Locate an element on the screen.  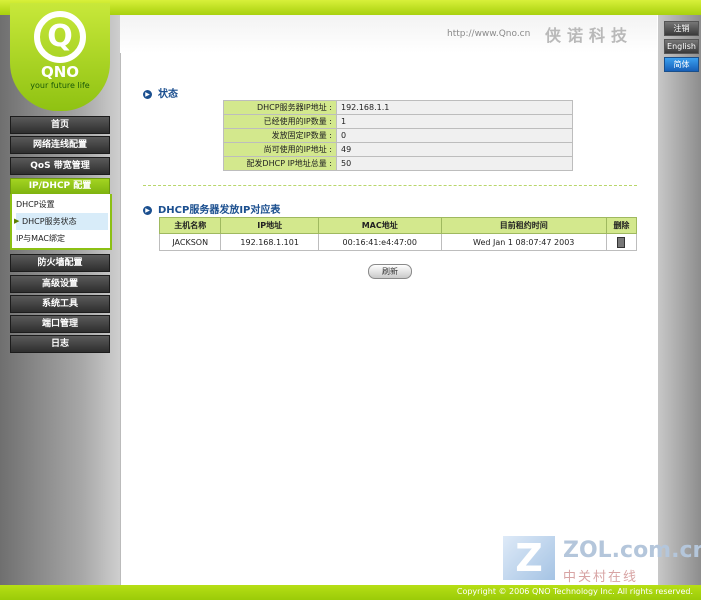
subnav-ip-mac-binding: IP与MAC绑定 is located at coordinates (62, 238).